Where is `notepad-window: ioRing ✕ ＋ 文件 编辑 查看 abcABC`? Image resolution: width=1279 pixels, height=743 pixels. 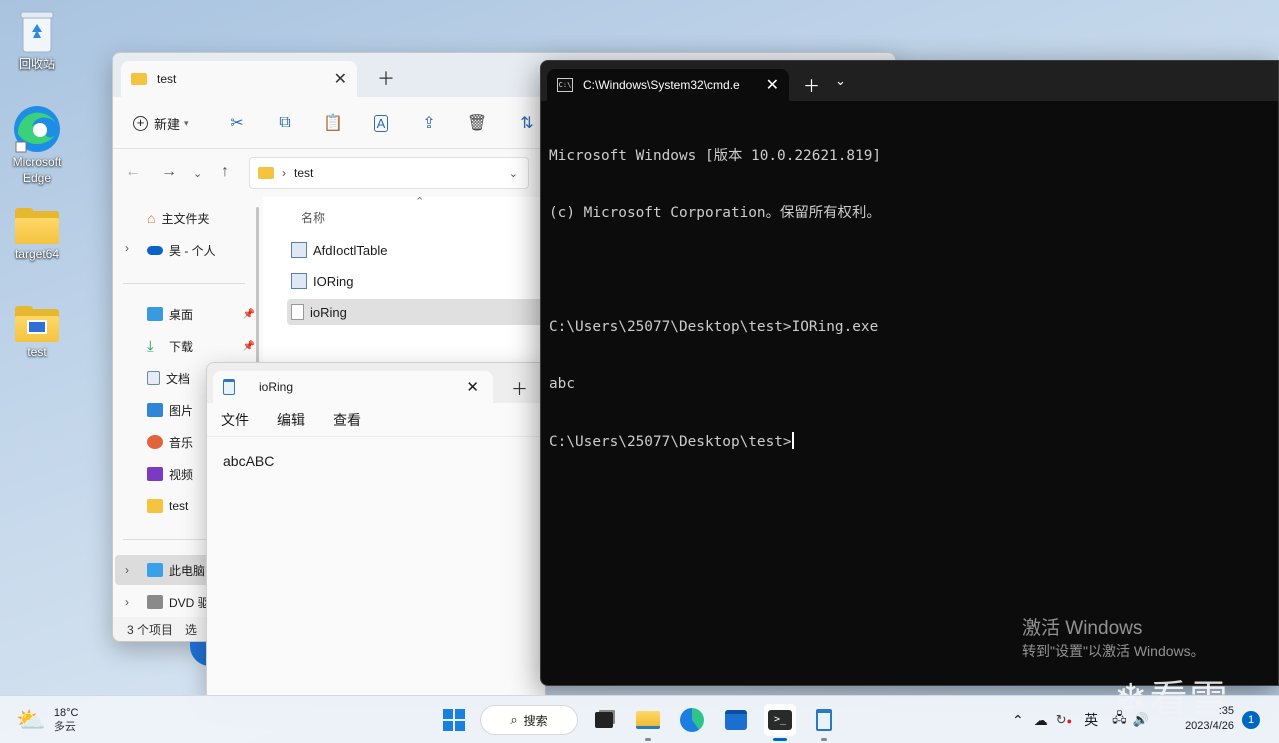 notepad-window: ioRing ✕ ＋ 文件 编辑 查看 abcABC is located at coordinates (376, 529).